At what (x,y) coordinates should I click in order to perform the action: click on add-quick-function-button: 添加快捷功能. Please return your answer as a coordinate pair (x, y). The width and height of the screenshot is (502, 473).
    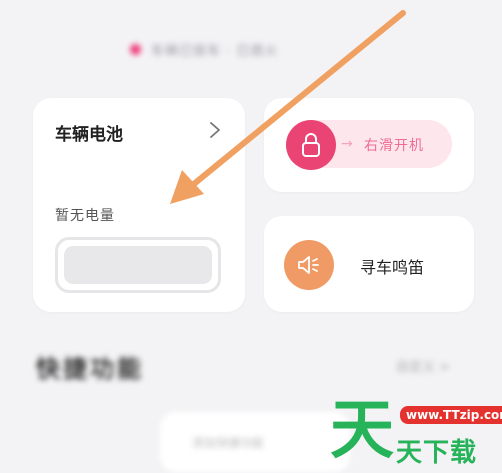
    Looking at the image, I should click on (255, 442).